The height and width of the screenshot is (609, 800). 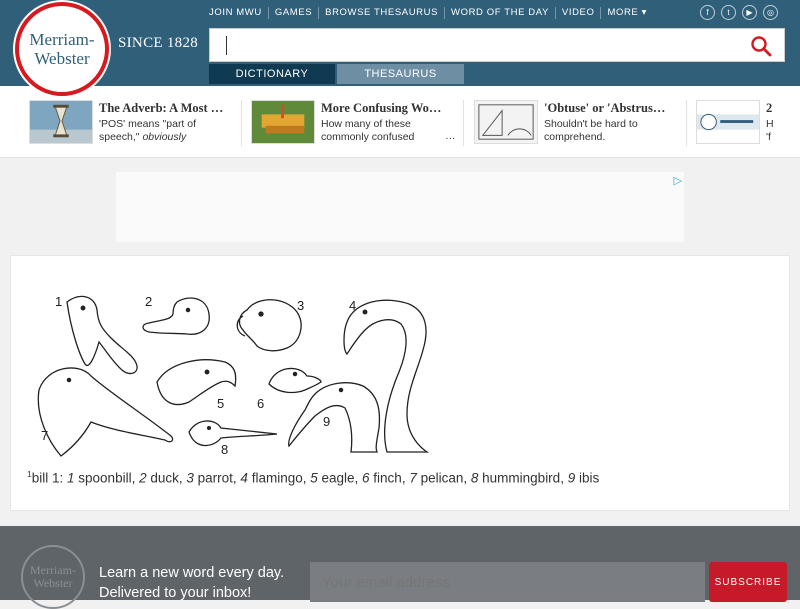 I want to click on label-5: 5, so click(x=220, y=403).